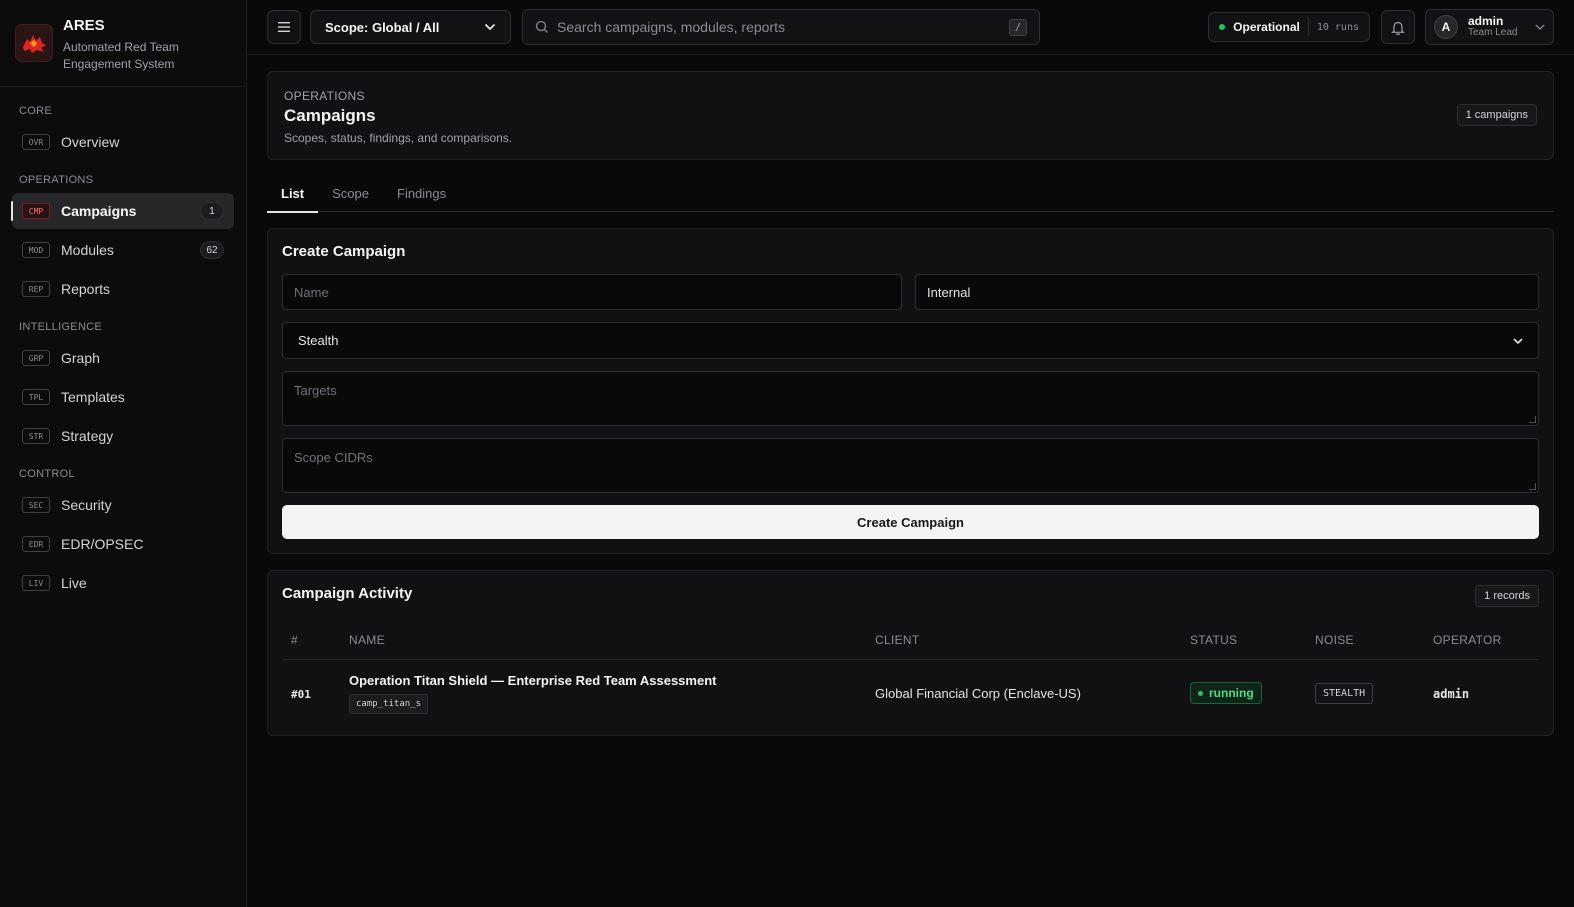  I want to click on templates-code-icon: TPL, so click(36, 397).